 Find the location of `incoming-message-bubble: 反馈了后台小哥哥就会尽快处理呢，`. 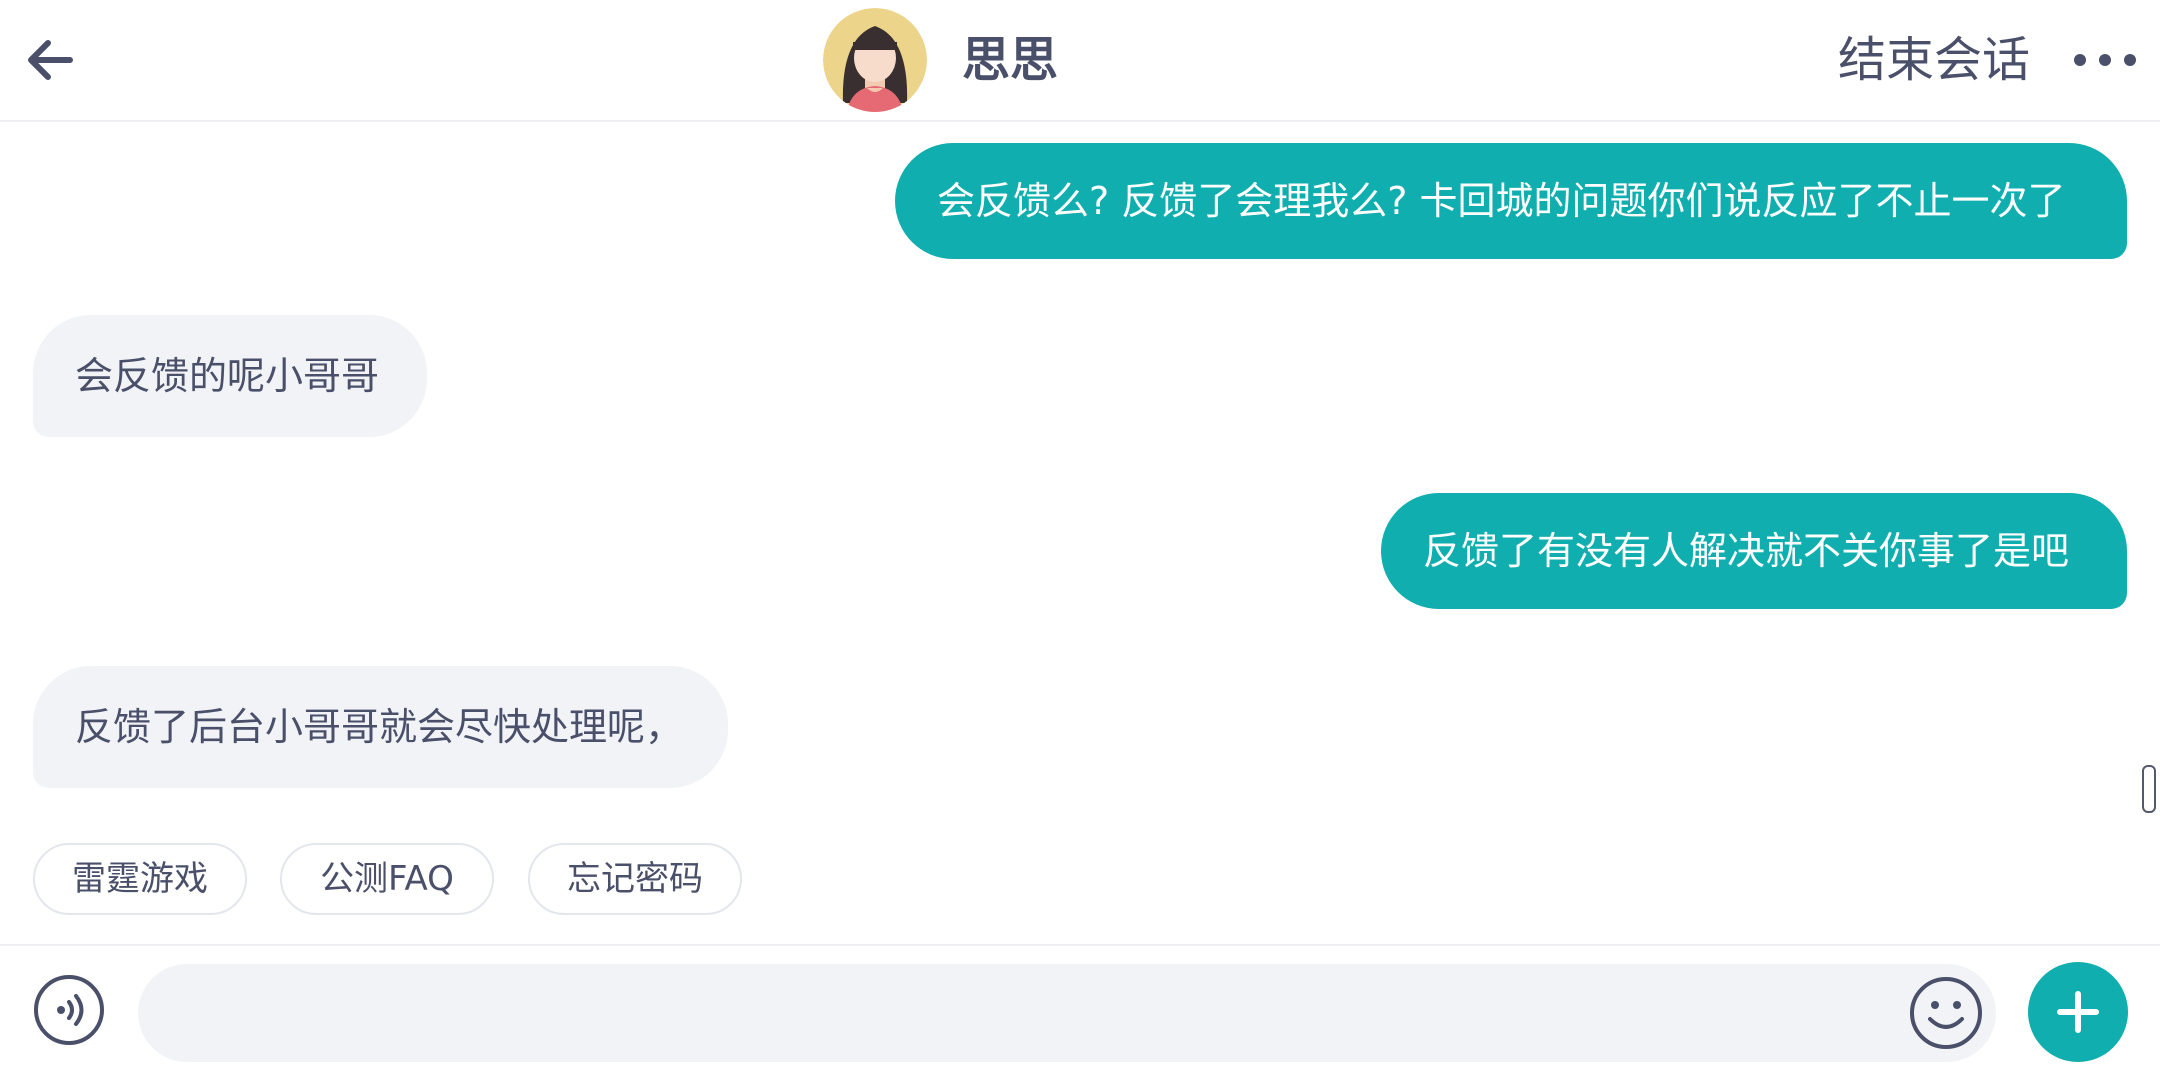

incoming-message-bubble: 反馈了后台小哥哥就会尽快处理呢， is located at coordinates (380, 727).